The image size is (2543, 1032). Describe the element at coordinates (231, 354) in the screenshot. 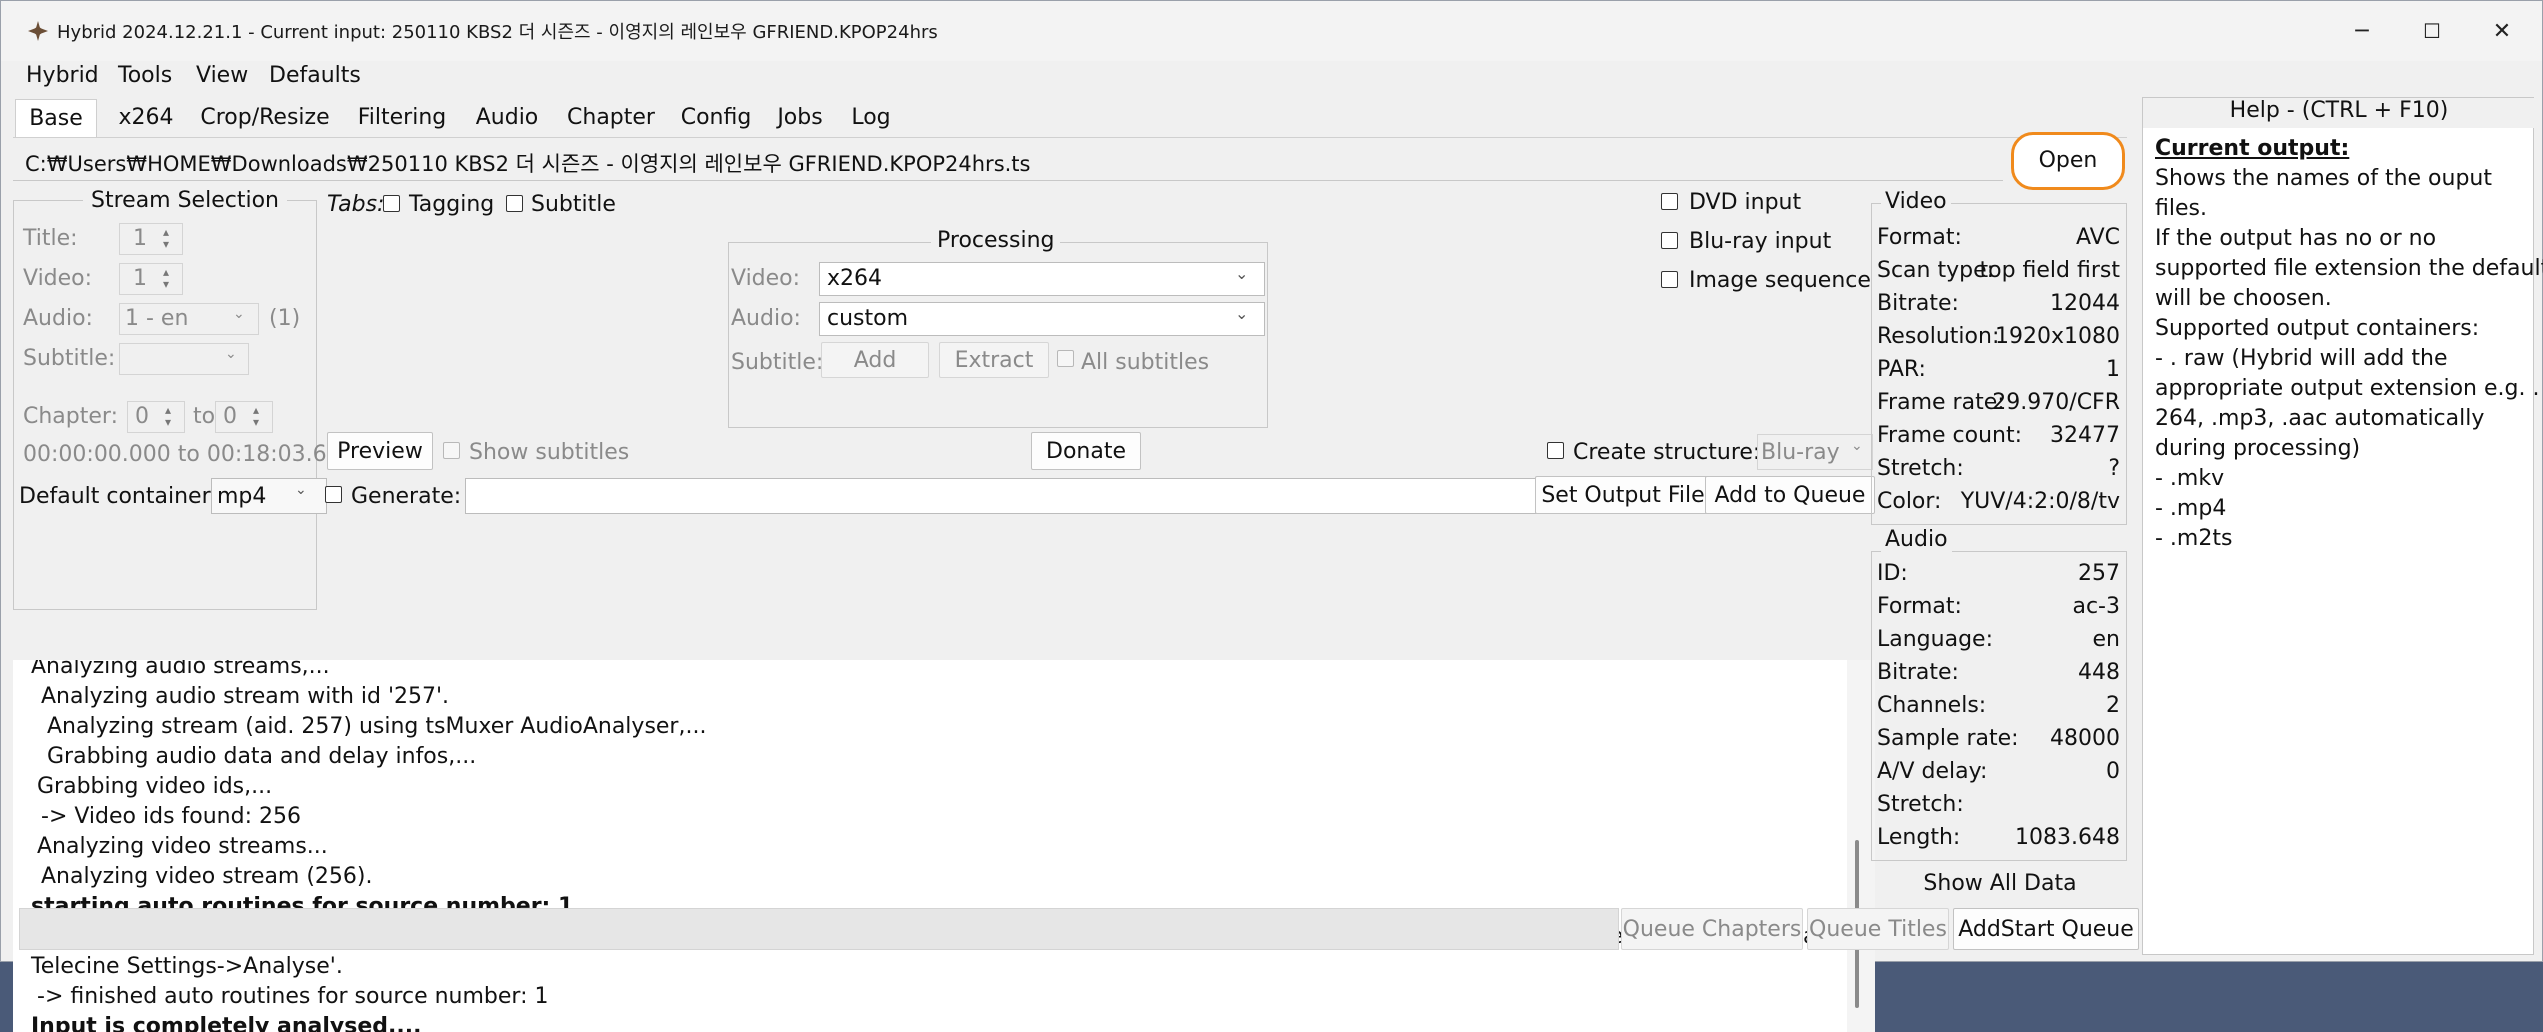

I see `subtitle-chevron-down-icon: ⌄` at that location.